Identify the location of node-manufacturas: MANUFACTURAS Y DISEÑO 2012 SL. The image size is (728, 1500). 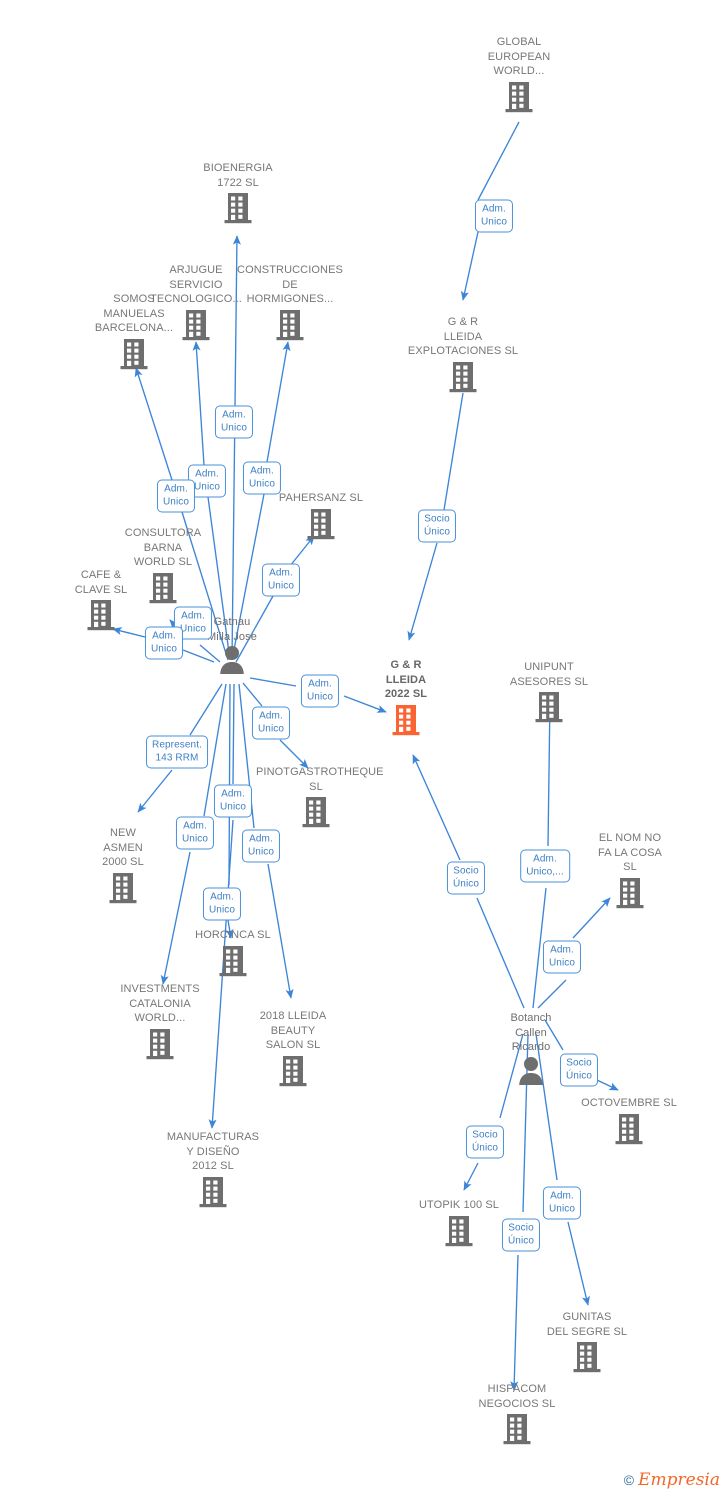
(213, 1169).